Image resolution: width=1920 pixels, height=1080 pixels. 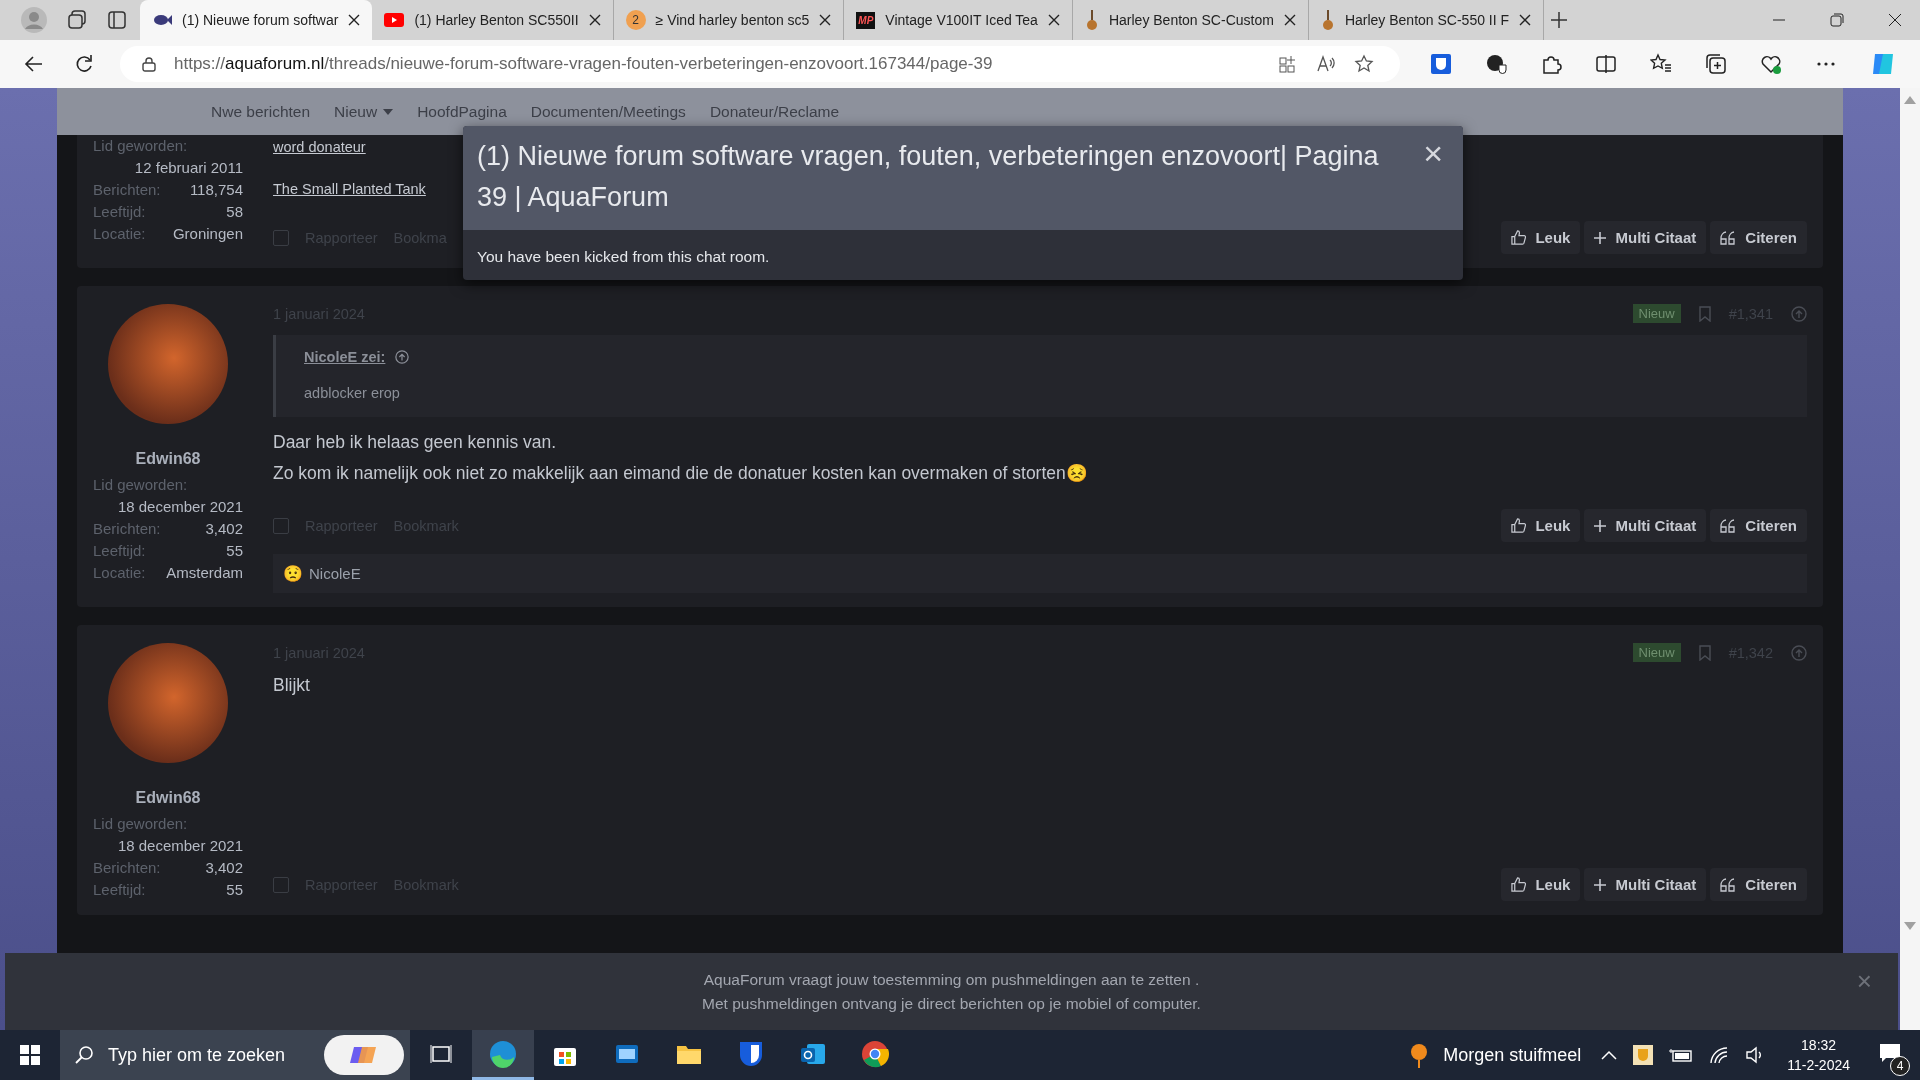 What do you see at coordinates (207, 234) in the screenshot?
I see `stat-value: Groningen` at bounding box center [207, 234].